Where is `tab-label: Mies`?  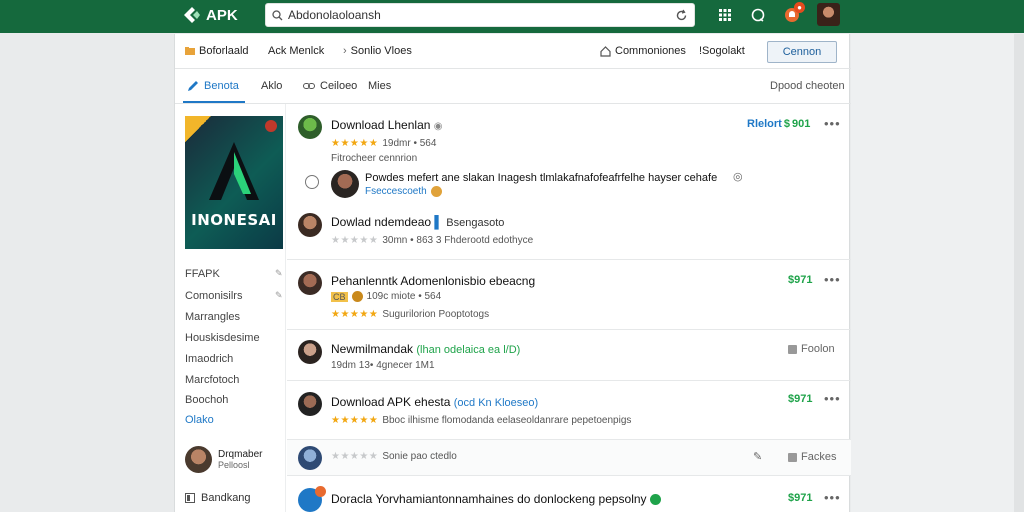 tab-label: Mies is located at coordinates (380, 86).